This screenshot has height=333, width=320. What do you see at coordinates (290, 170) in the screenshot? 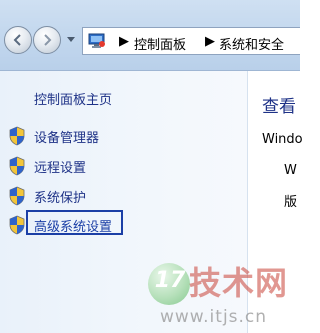
I see `edition-name-text: W` at bounding box center [290, 170].